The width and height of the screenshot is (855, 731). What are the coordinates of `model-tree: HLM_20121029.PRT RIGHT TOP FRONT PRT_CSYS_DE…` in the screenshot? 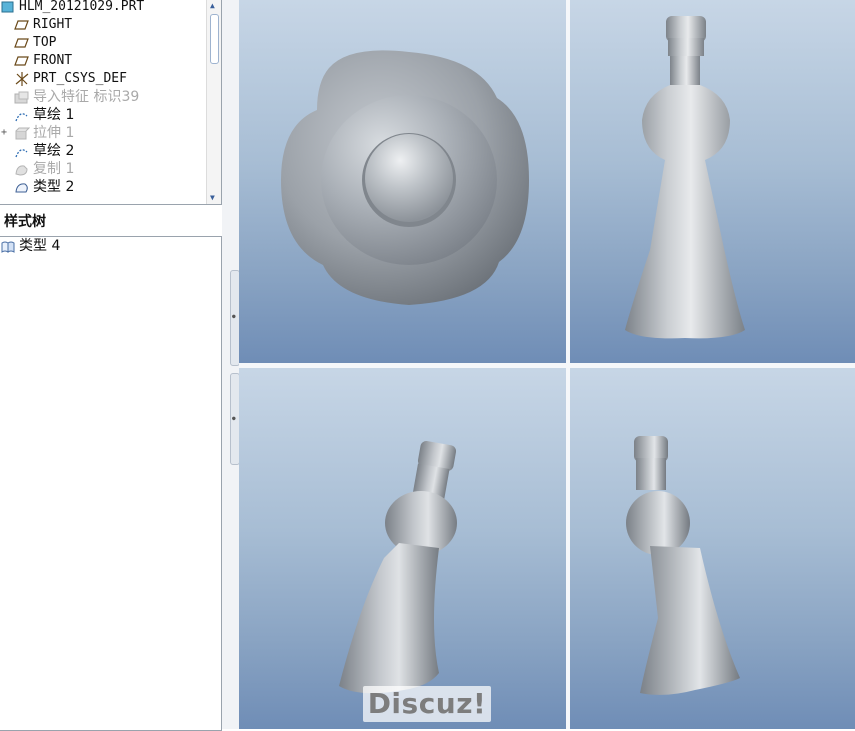 It's located at (111, 102).